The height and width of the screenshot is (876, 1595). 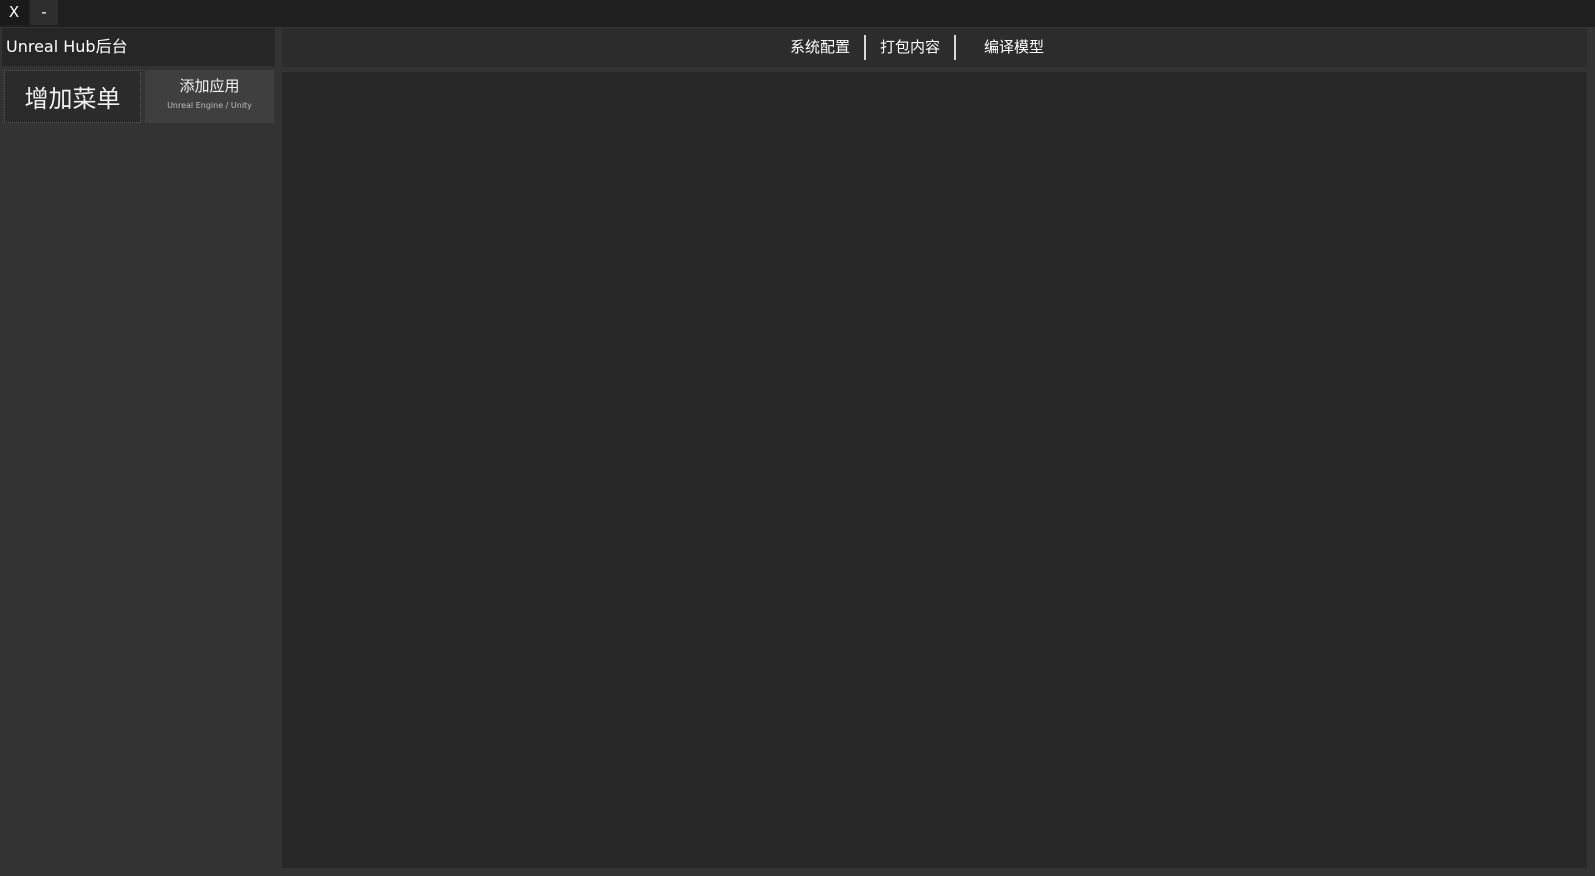 What do you see at coordinates (44, 12) in the screenshot?
I see `minimize-button: -` at bounding box center [44, 12].